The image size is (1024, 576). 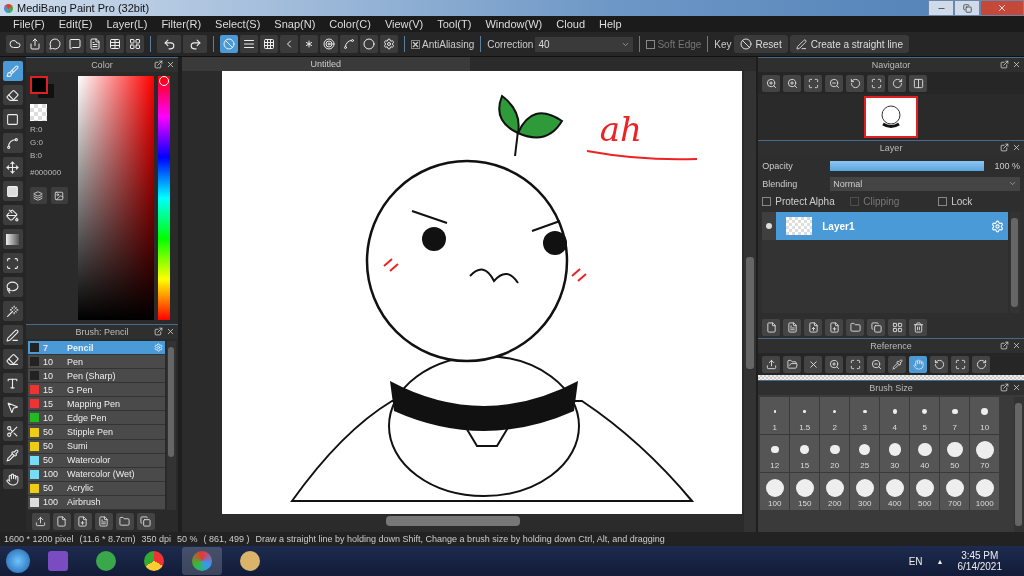 I want to click on brush-item: 15 G Pen, so click(x=96, y=390).